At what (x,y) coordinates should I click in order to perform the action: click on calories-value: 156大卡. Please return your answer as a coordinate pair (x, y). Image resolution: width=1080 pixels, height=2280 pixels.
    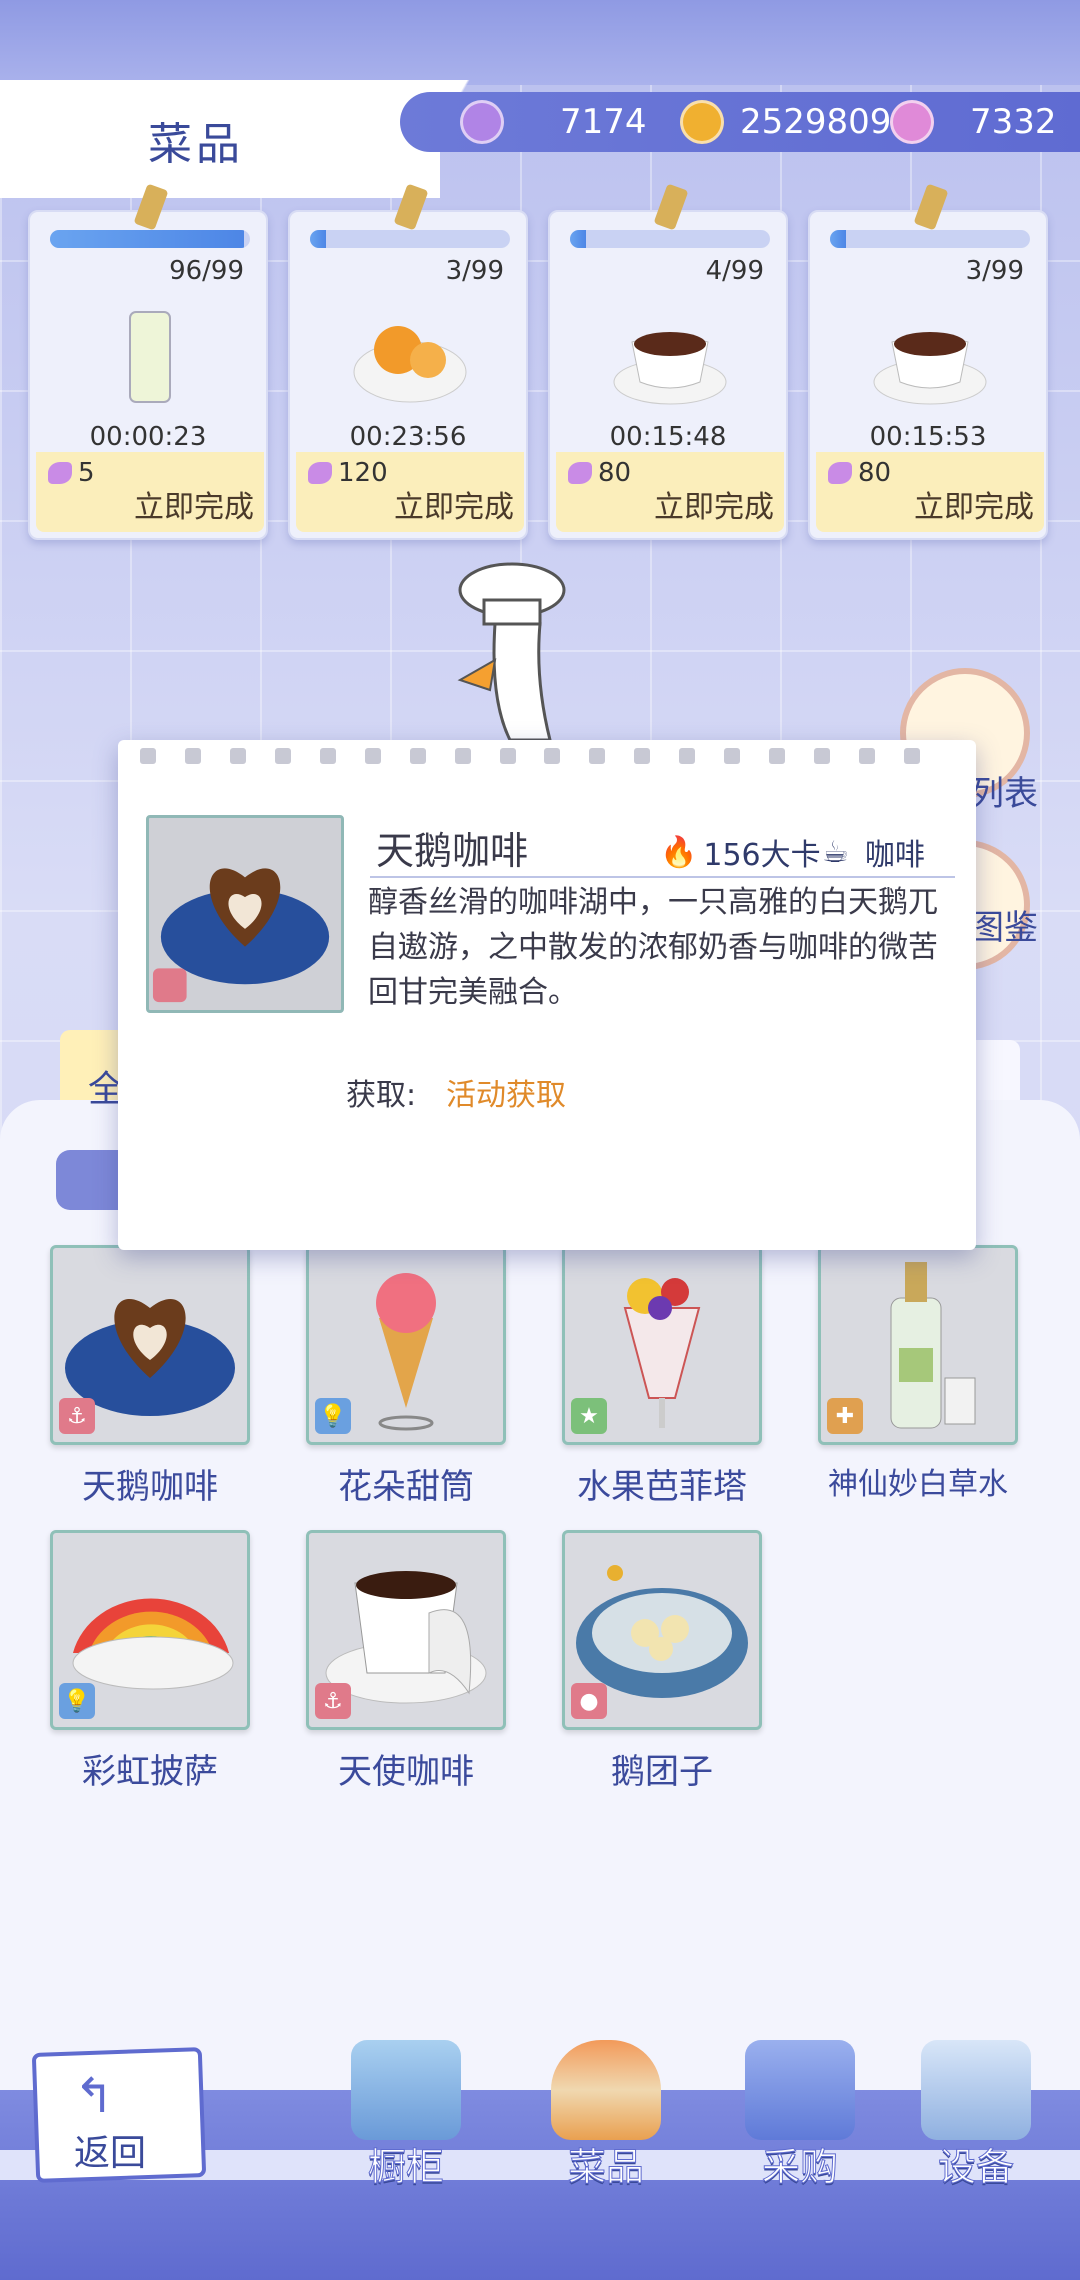
    Looking at the image, I should click on (762, 855).